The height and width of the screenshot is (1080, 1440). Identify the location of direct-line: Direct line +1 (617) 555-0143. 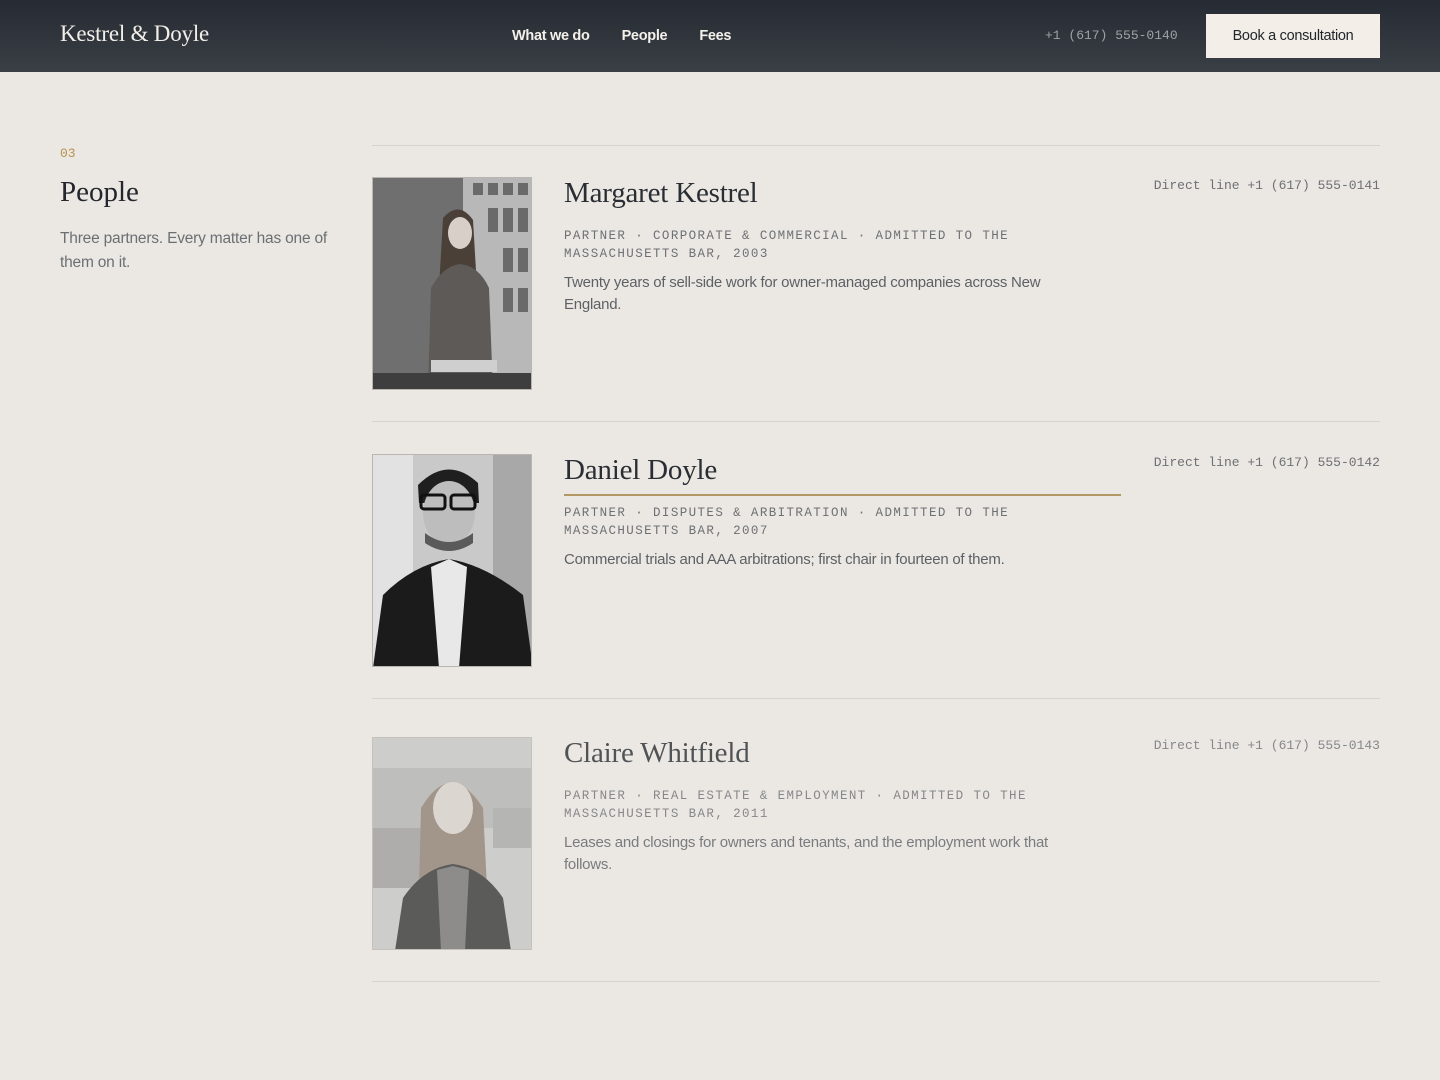
(1267, 745).